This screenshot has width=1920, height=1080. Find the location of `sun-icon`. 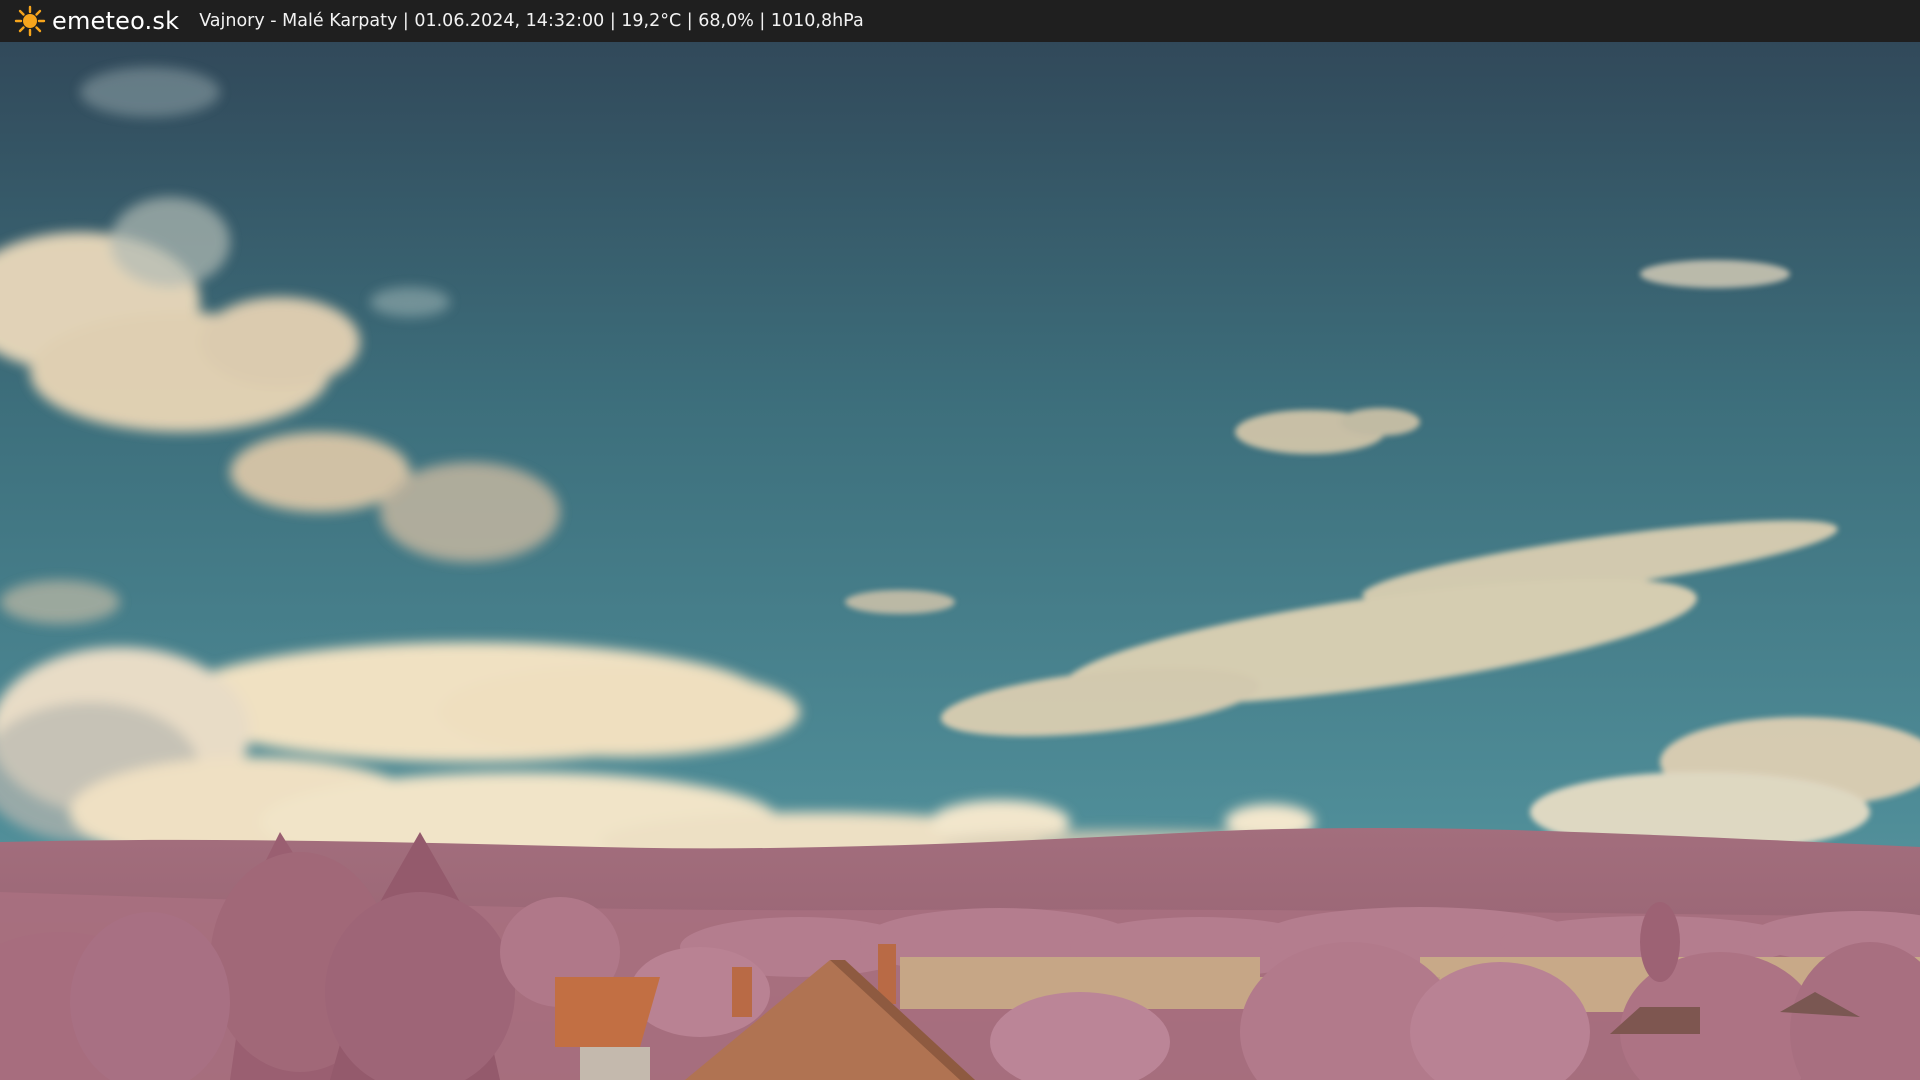

sun-icon is located at coordinates (30, 21).